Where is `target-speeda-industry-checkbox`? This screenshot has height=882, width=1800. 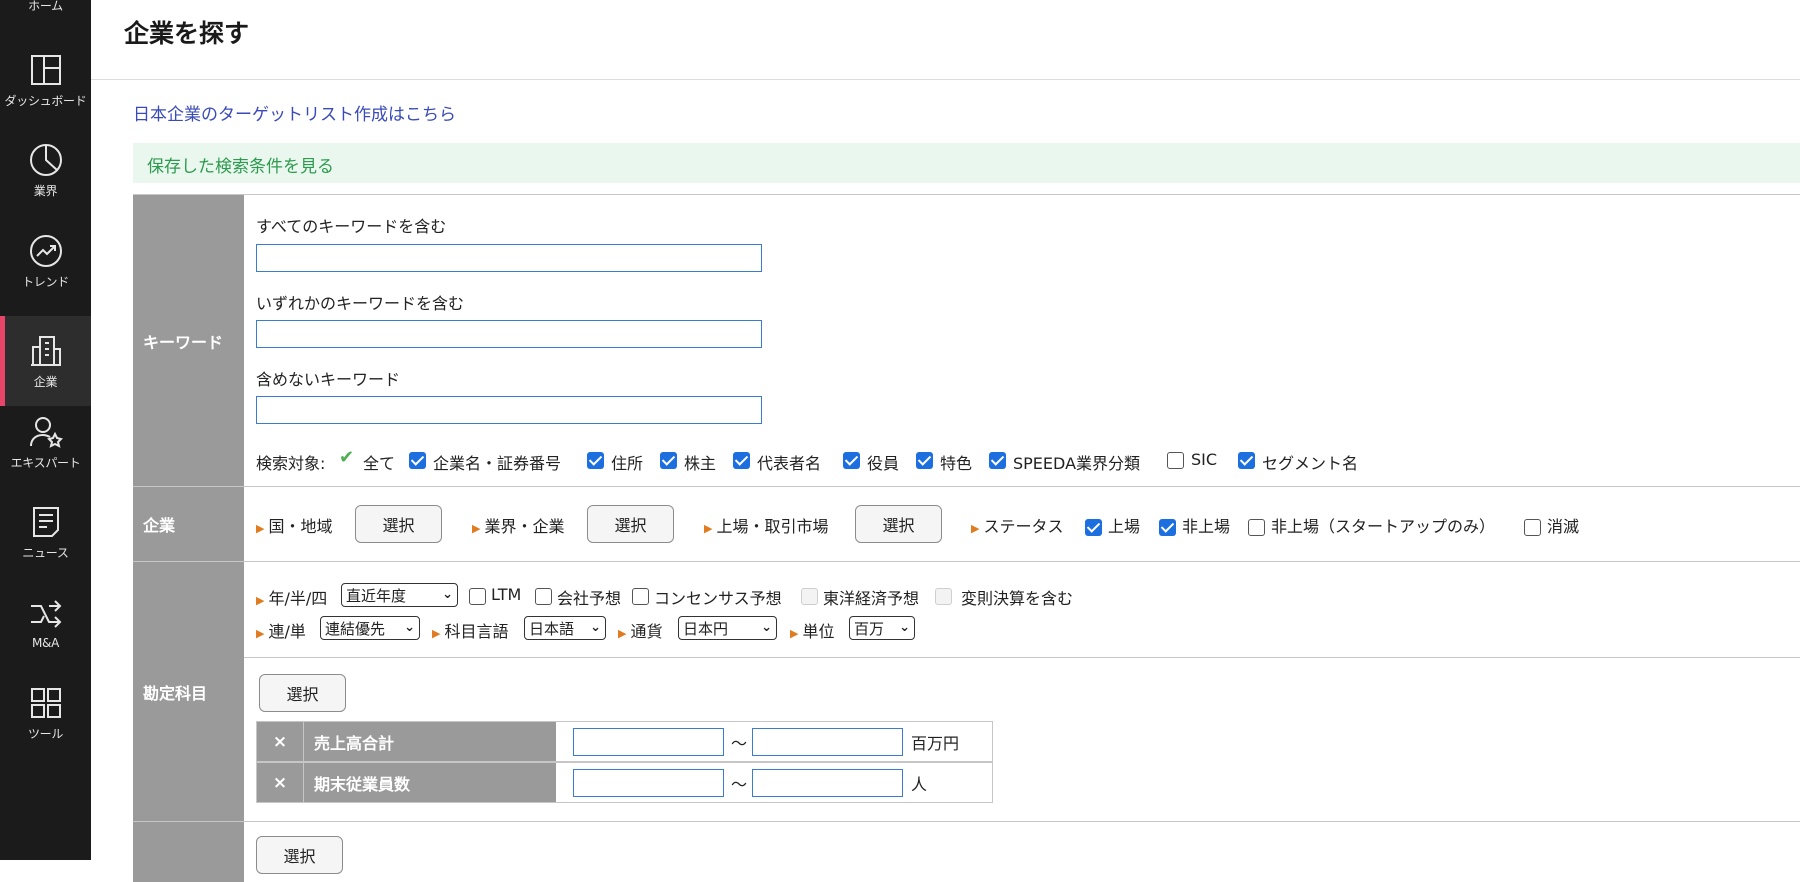 target-speeda-industry-checkbox is located at coordinates (997, 460).